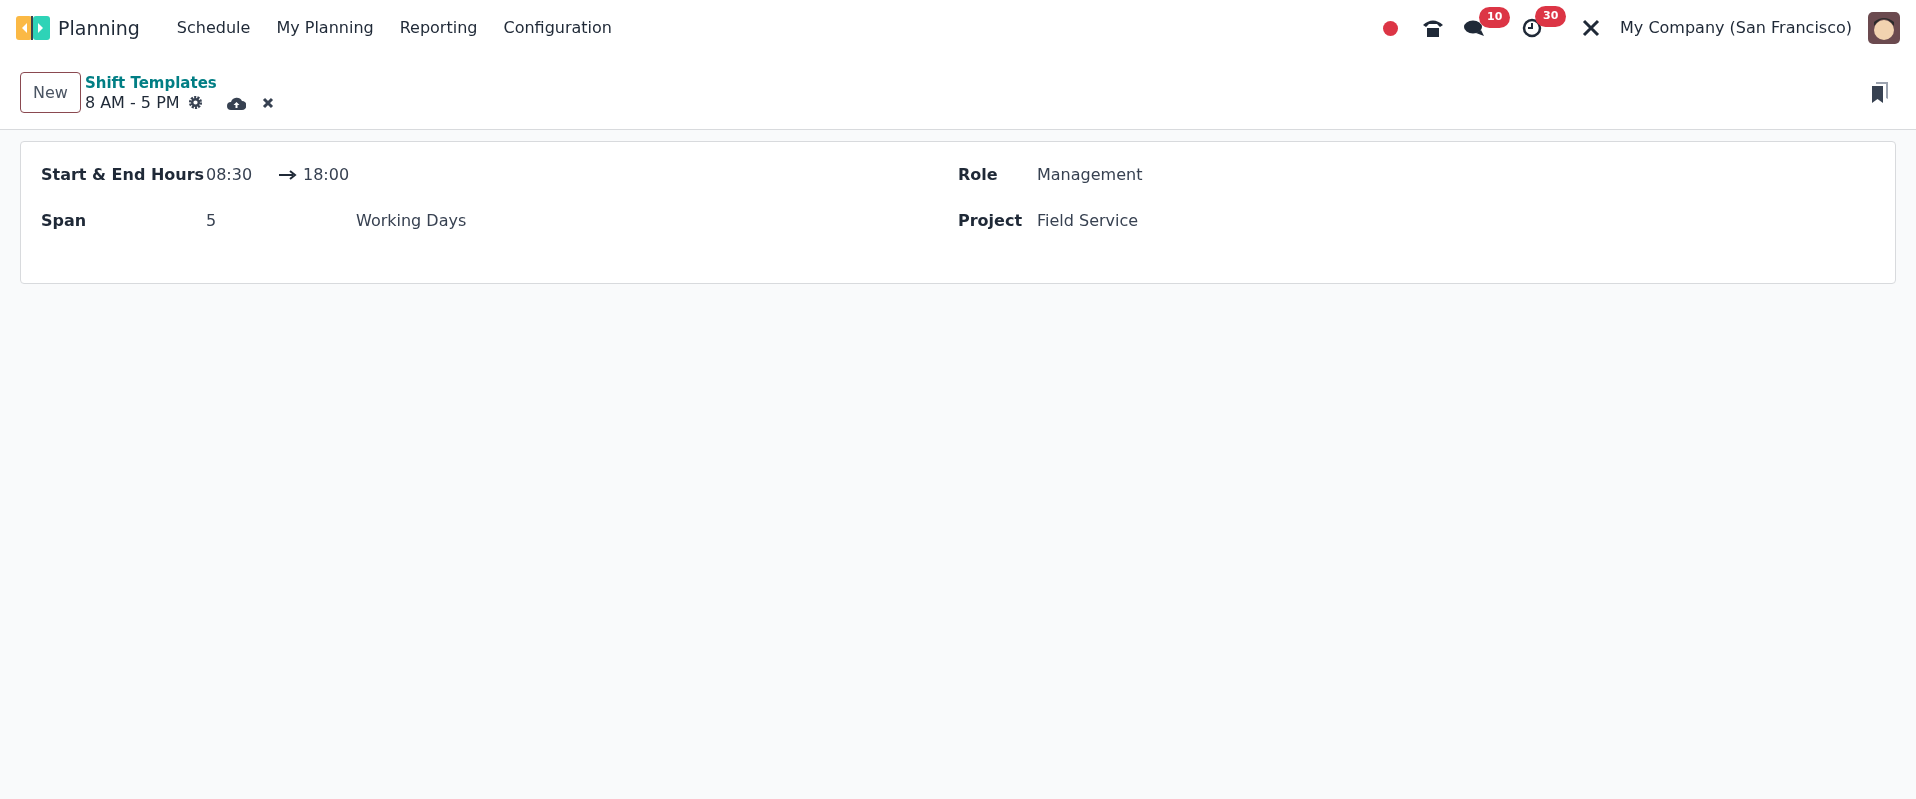 This screenshot has height=799, width=1916. Describe the element at coordinates (1433, 28) in the screenshot. I see `phone-icon` at that location.